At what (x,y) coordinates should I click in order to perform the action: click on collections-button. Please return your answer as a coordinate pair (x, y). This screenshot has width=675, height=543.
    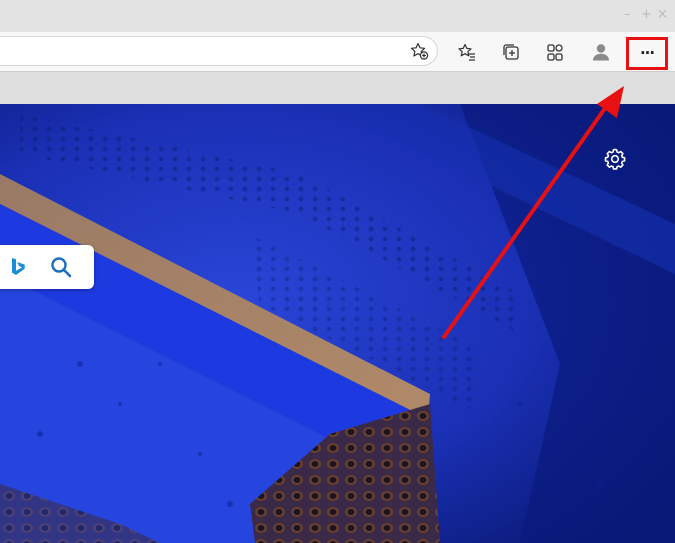
    Looking at the image, I should click on (511, 52).